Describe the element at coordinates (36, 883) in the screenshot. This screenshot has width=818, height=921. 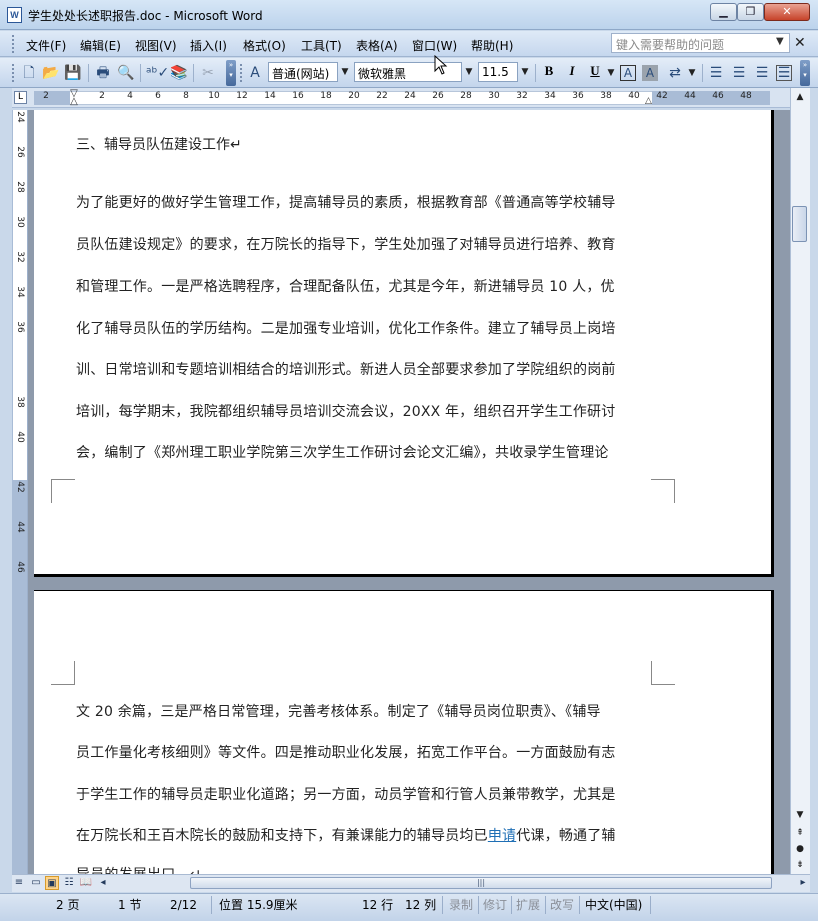
I see `web-layout-icon: ▭` at that location.